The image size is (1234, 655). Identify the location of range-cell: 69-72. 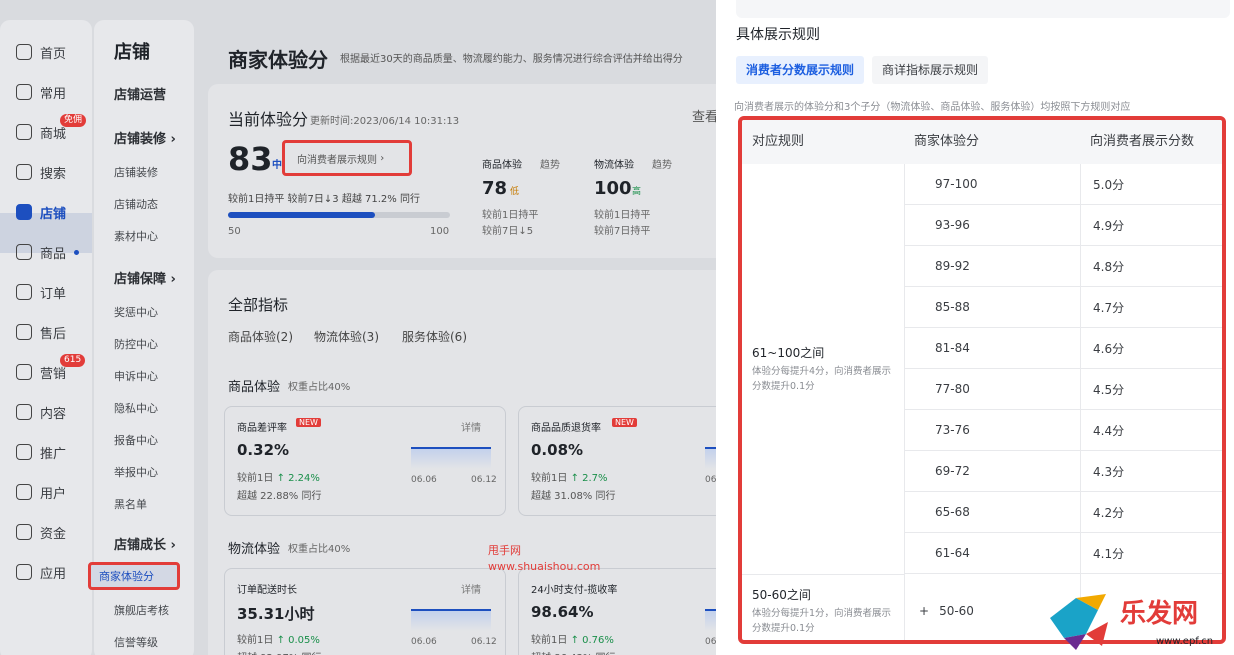
(992, 471).